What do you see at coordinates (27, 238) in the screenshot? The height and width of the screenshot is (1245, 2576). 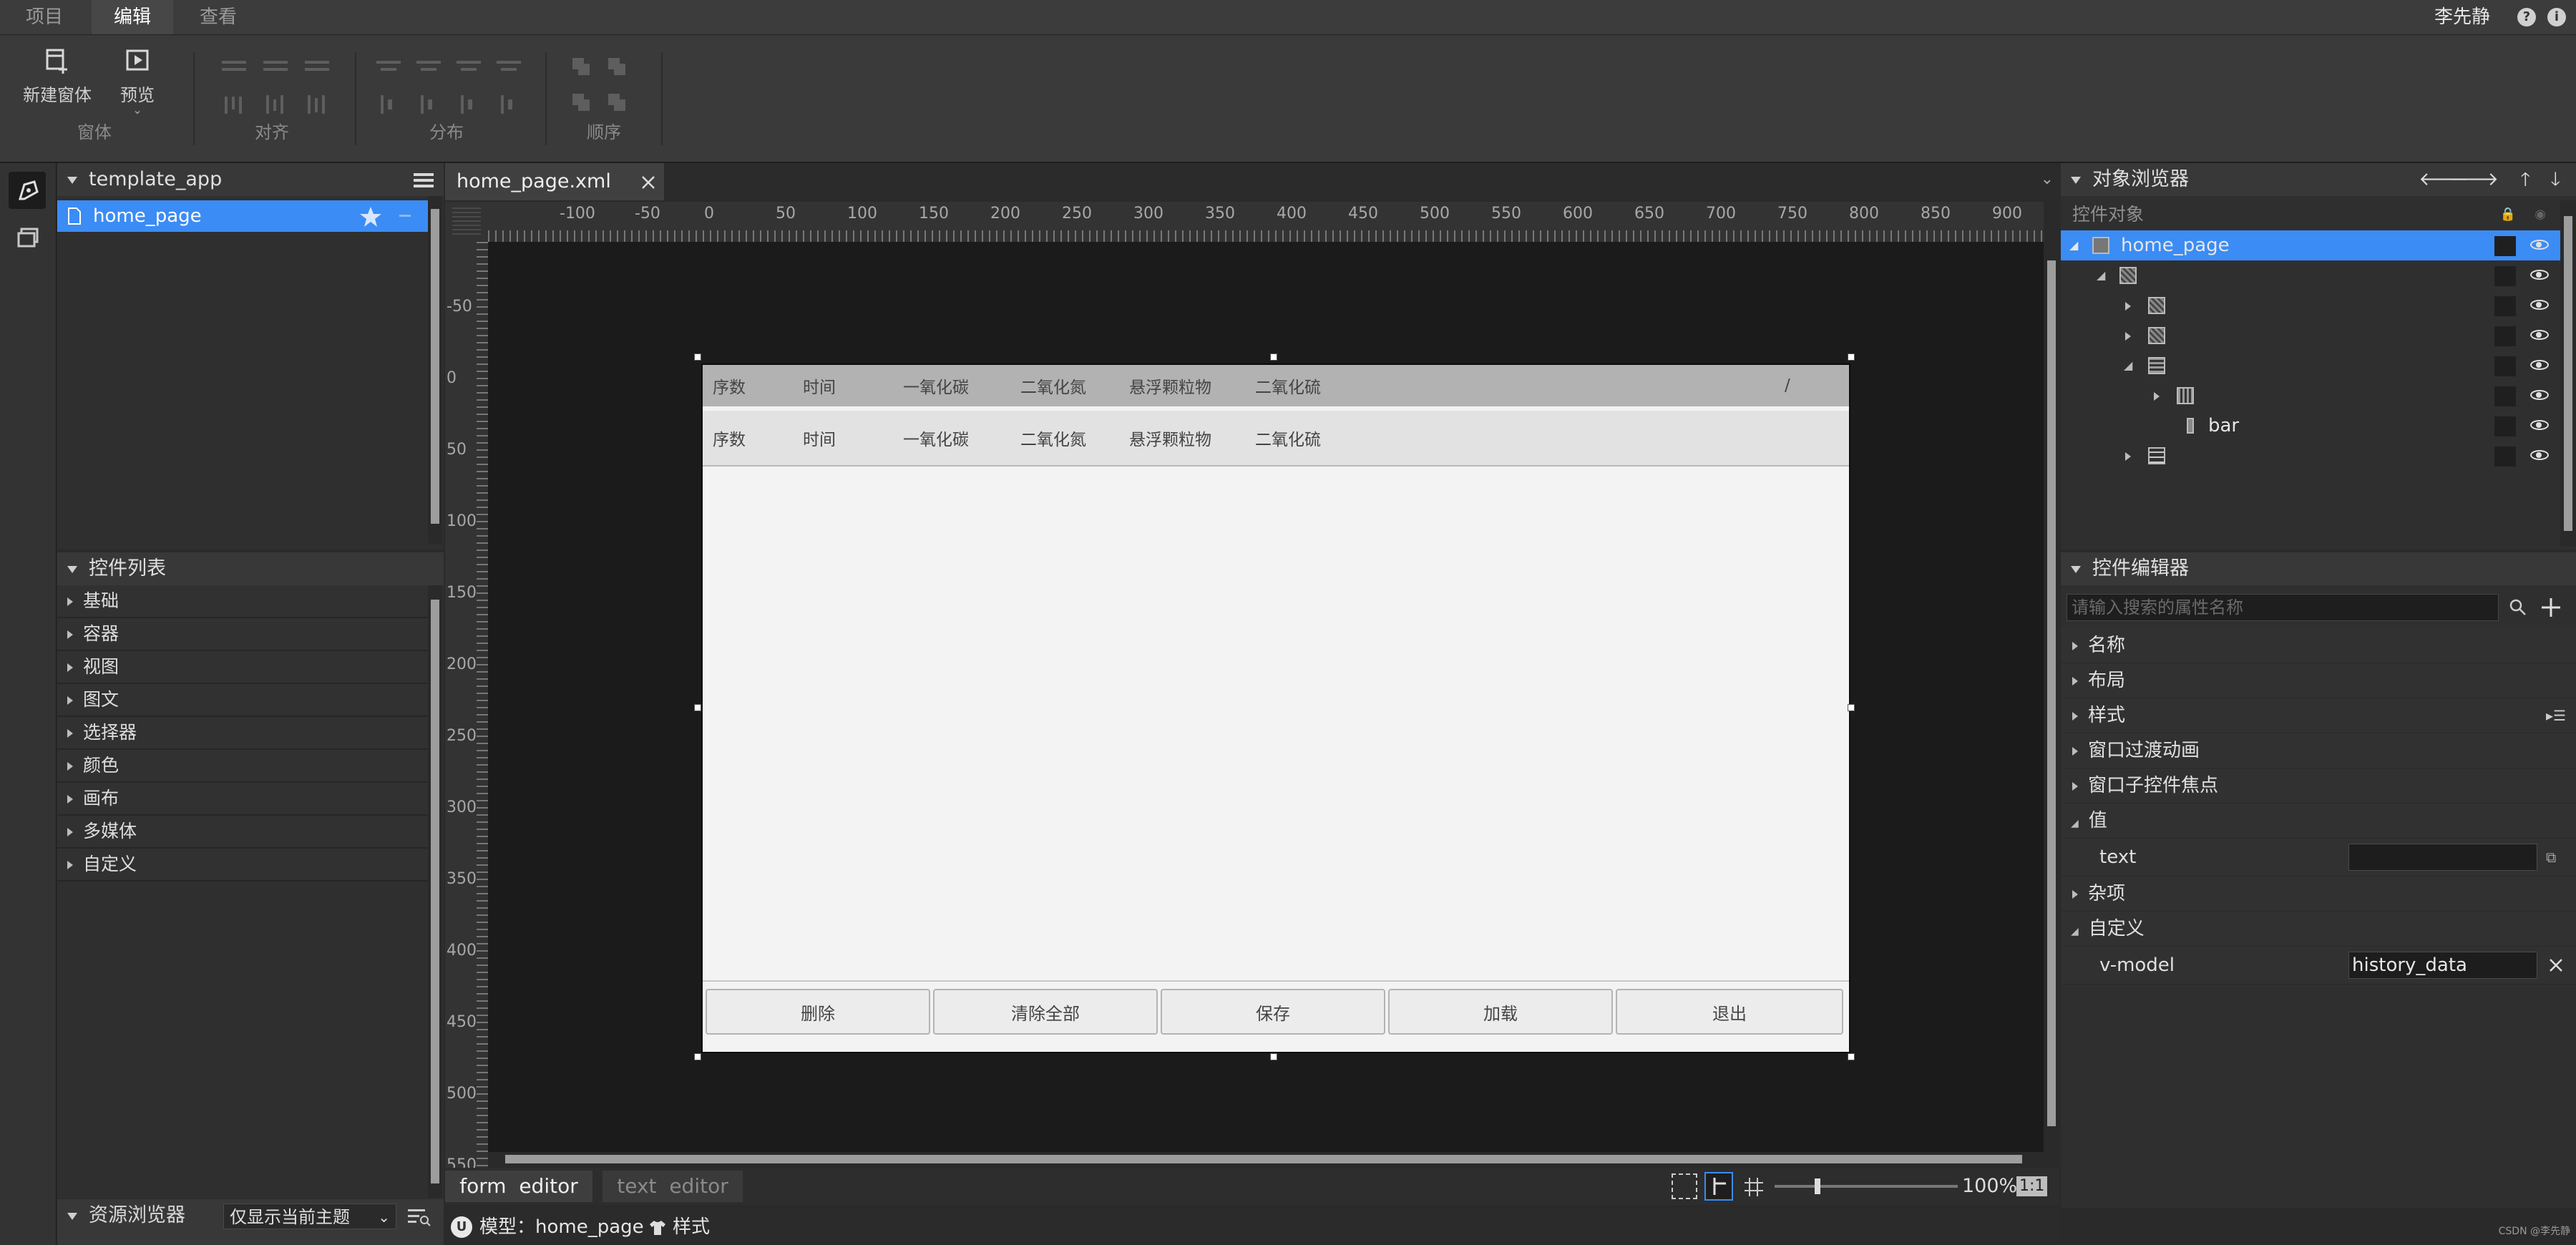 I see `layers-button` at bounding box center [27, 238].